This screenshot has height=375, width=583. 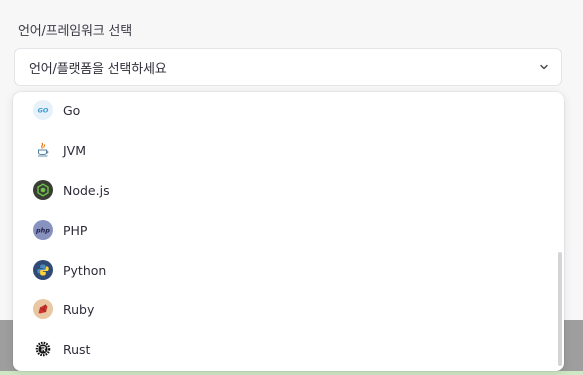 What do you see at coordinates (544, 67) in the screenshot?
I see `chevron-down-icon` at bounding box center [544, 67].